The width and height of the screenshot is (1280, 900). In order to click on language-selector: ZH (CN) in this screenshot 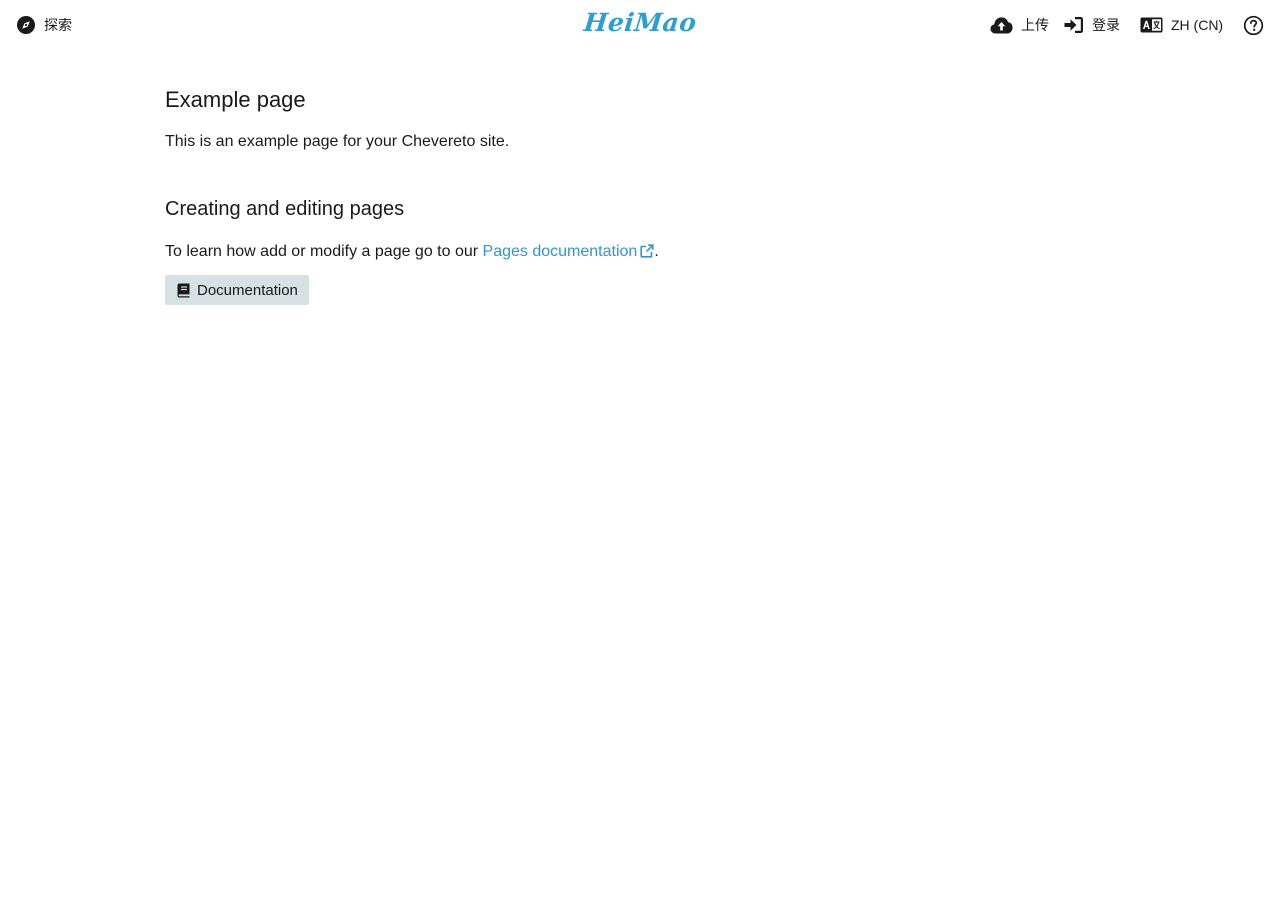, I will do `click(1181, 25)`.